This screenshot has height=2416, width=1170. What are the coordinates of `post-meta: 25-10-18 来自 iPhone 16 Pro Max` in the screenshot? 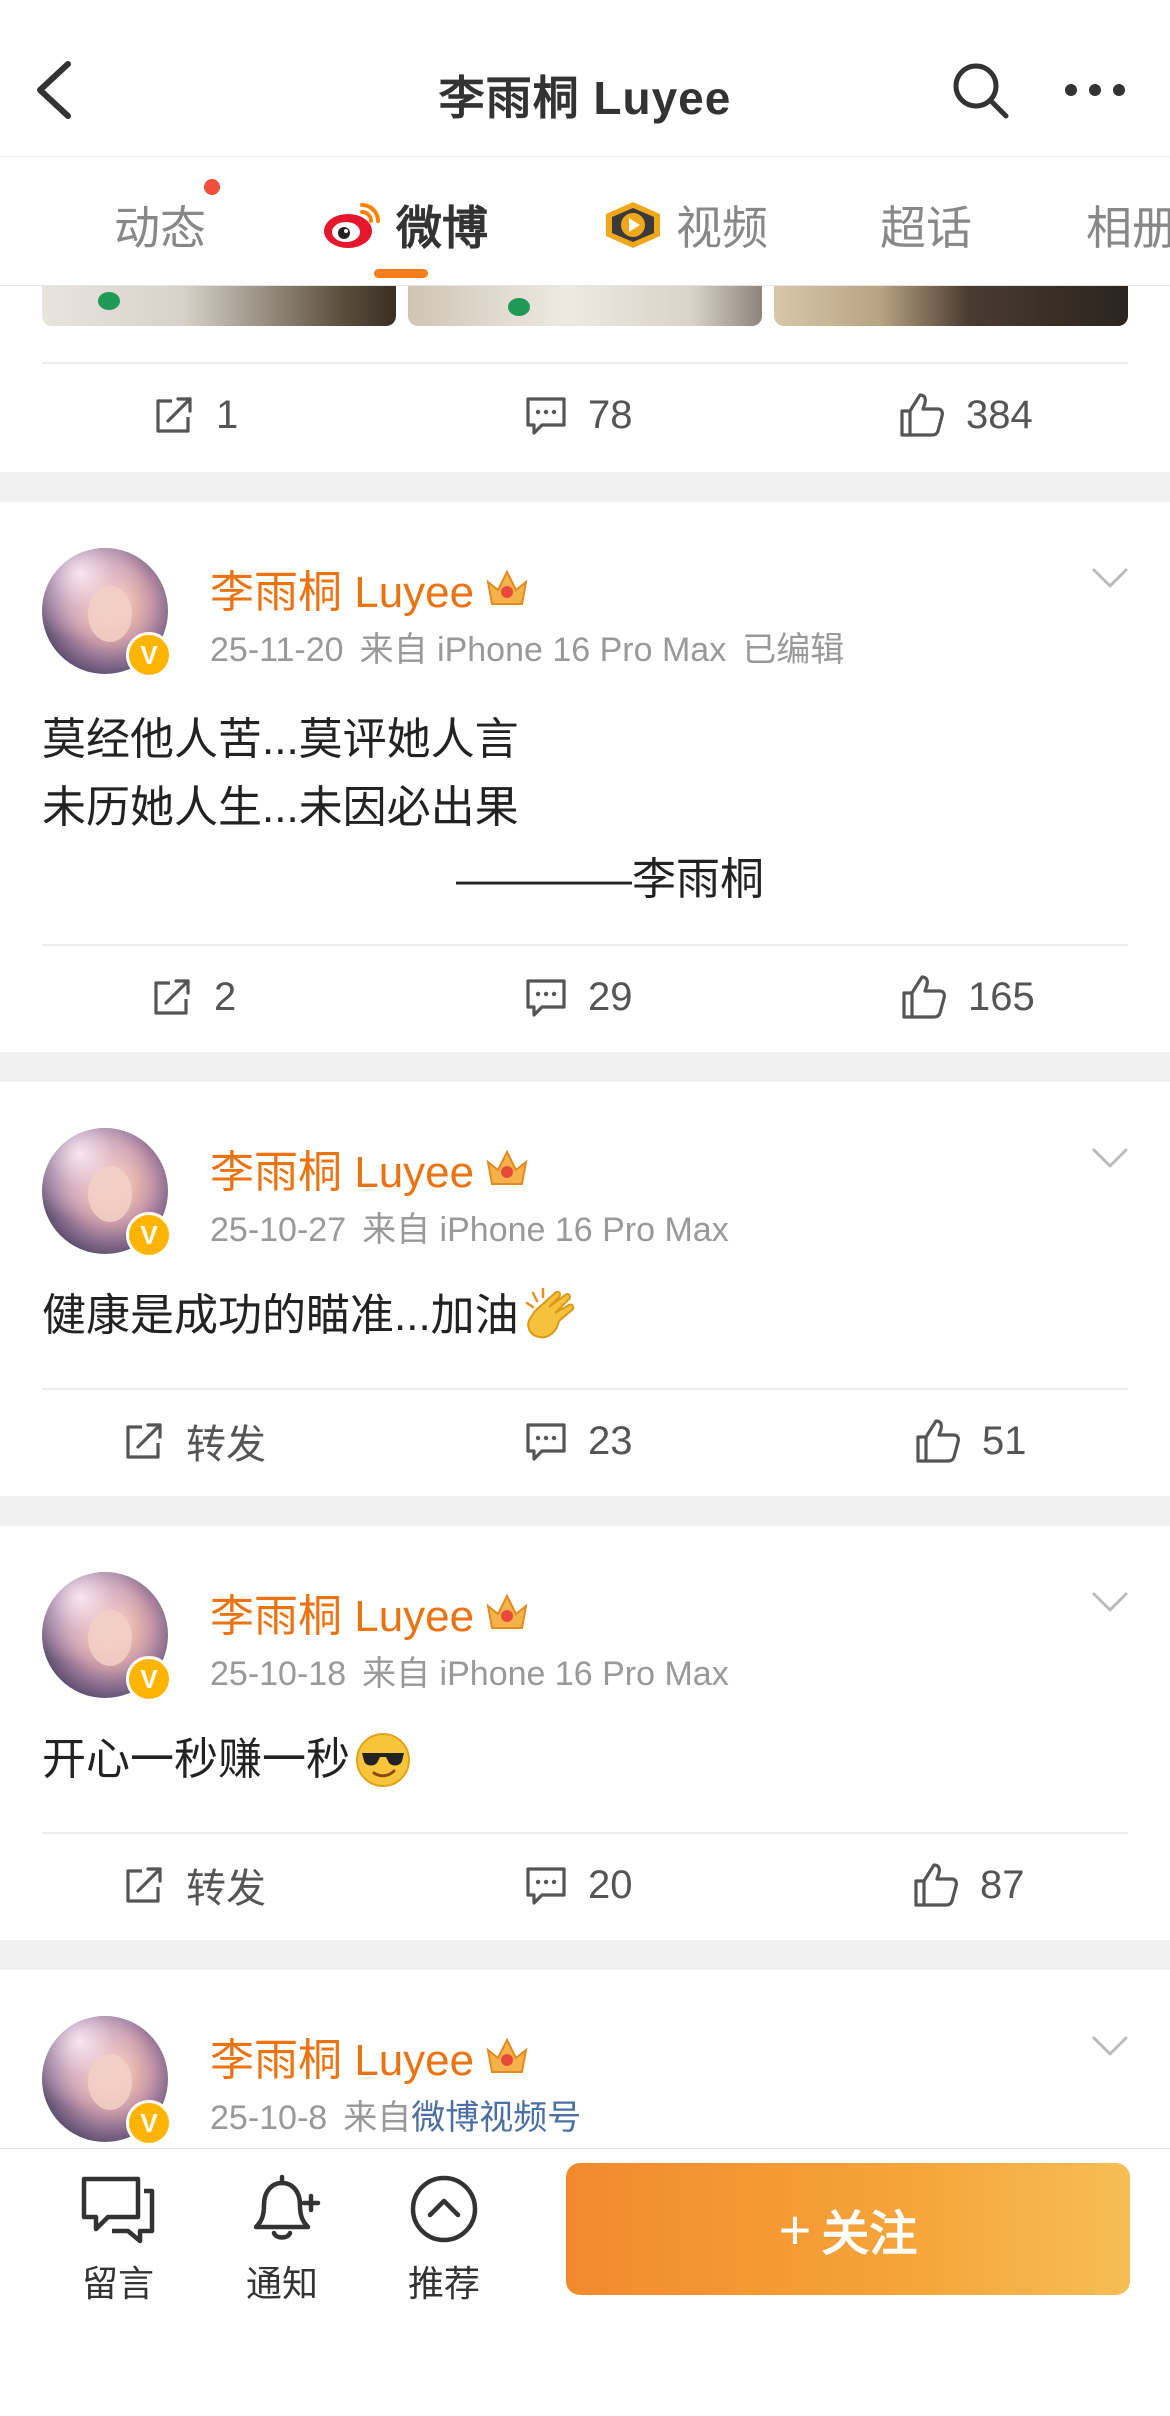 It's located at (469, 1670).